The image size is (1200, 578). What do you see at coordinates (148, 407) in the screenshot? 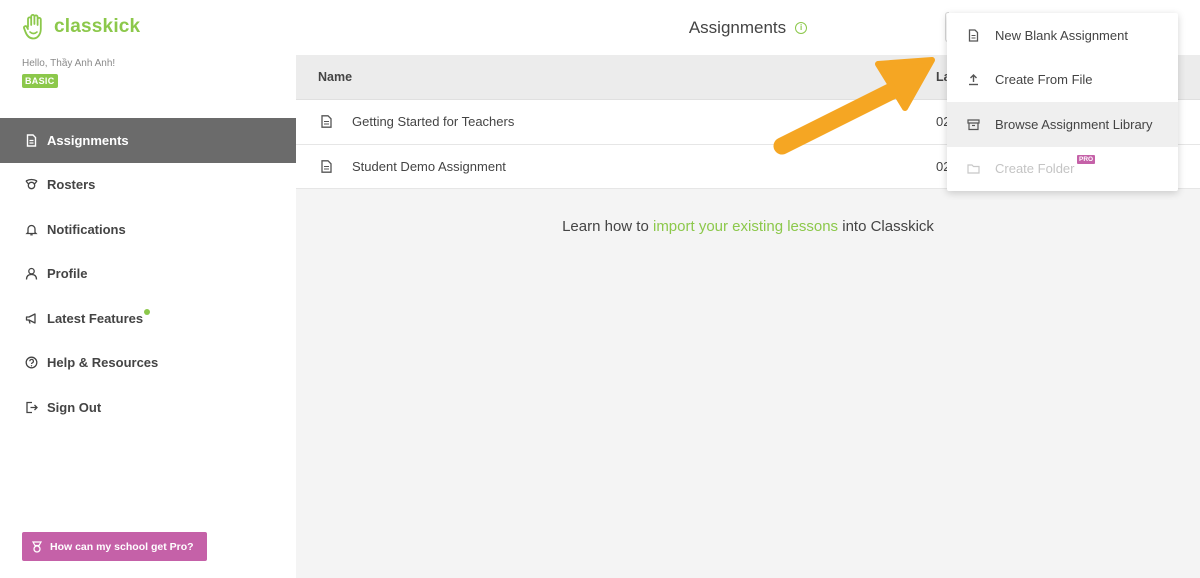
I see `sidebar-item-sign-out: Sign Out` at bounding box center [148, 407].